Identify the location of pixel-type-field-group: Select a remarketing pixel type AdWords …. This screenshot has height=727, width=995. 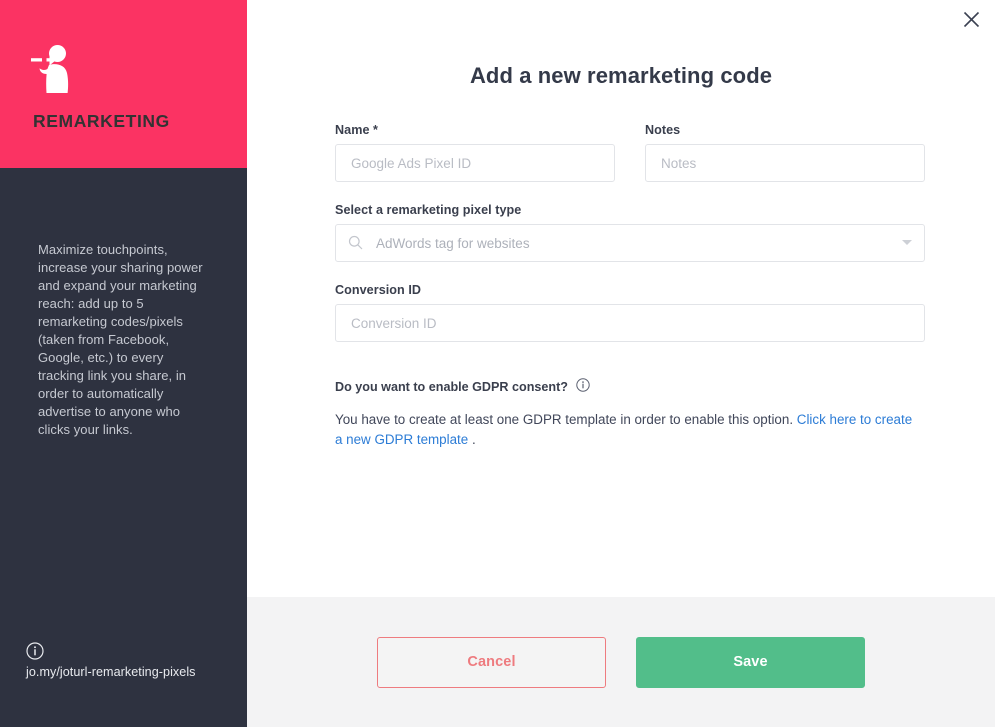
(630, 232).